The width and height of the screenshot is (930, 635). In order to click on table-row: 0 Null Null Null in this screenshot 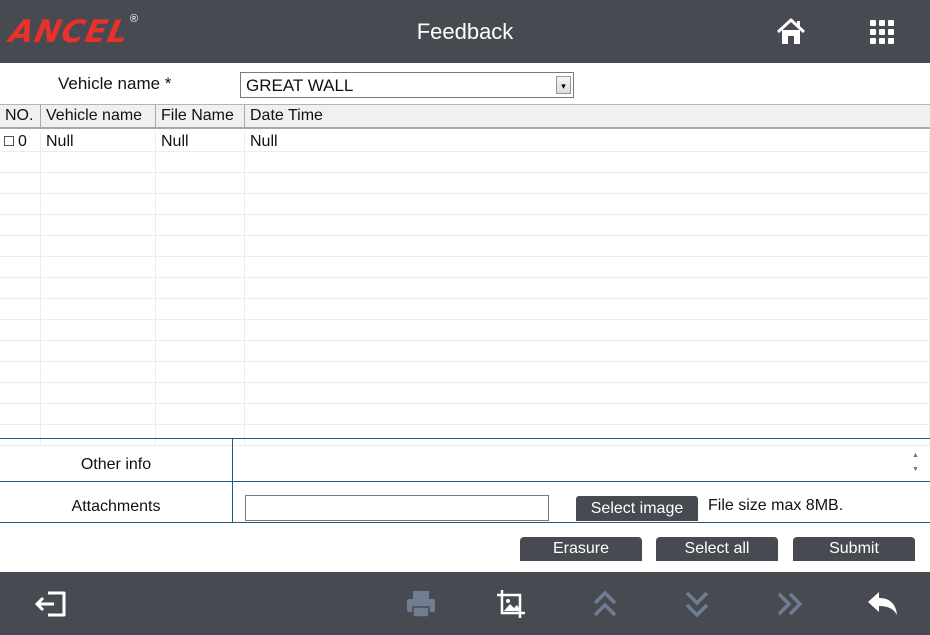, I will do `click(465, 141)`.